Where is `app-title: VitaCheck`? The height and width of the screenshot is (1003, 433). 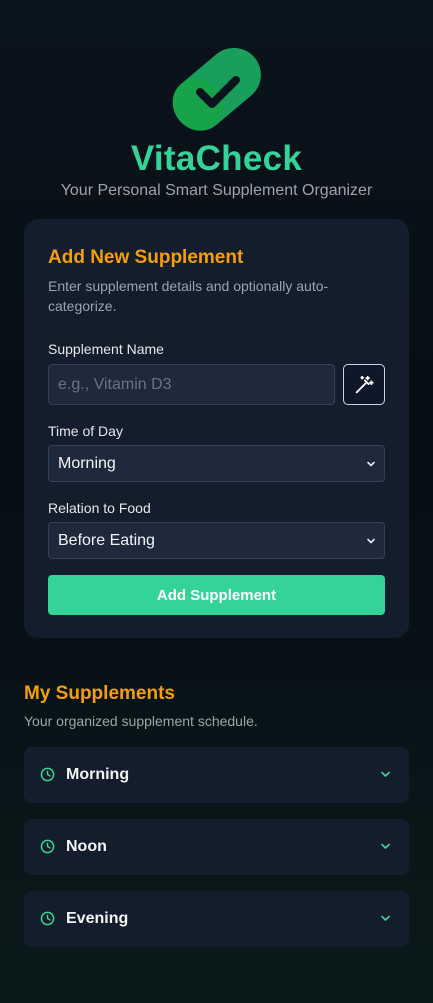
app-title: VitaCheck is located at coordinates (216, 158).